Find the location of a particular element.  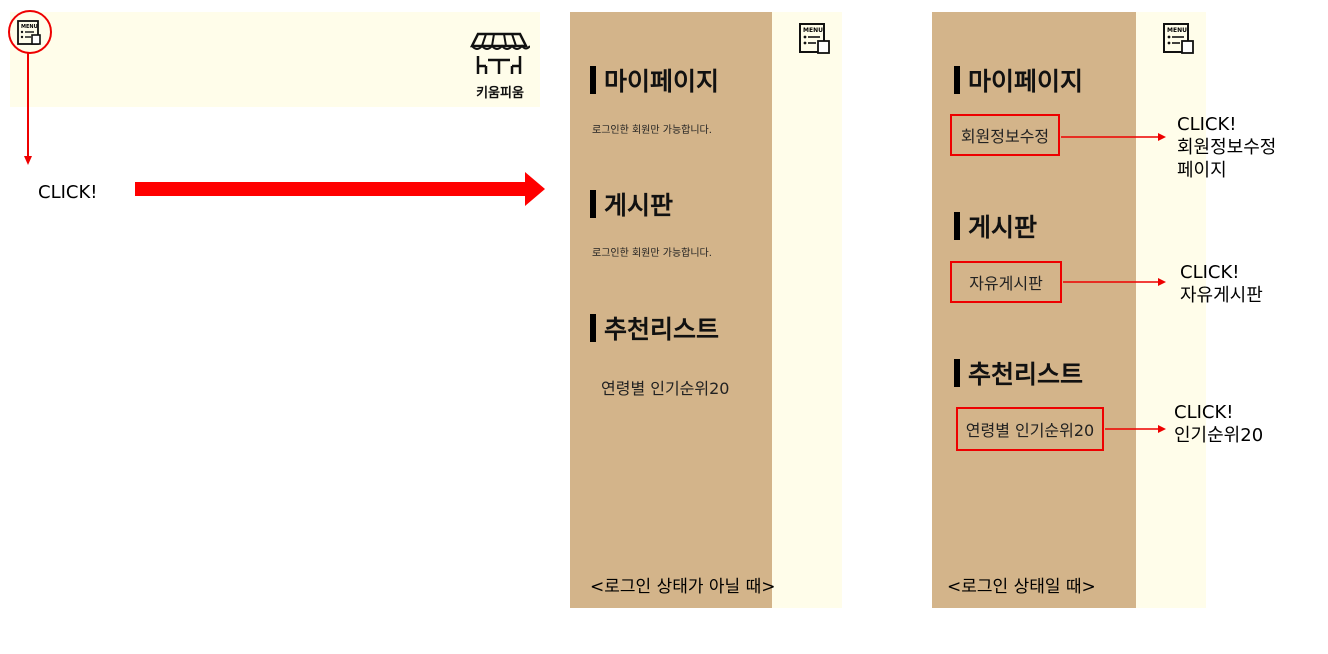

section-heading-recommend: 추천리스트 is located at coordinates (654, 328).